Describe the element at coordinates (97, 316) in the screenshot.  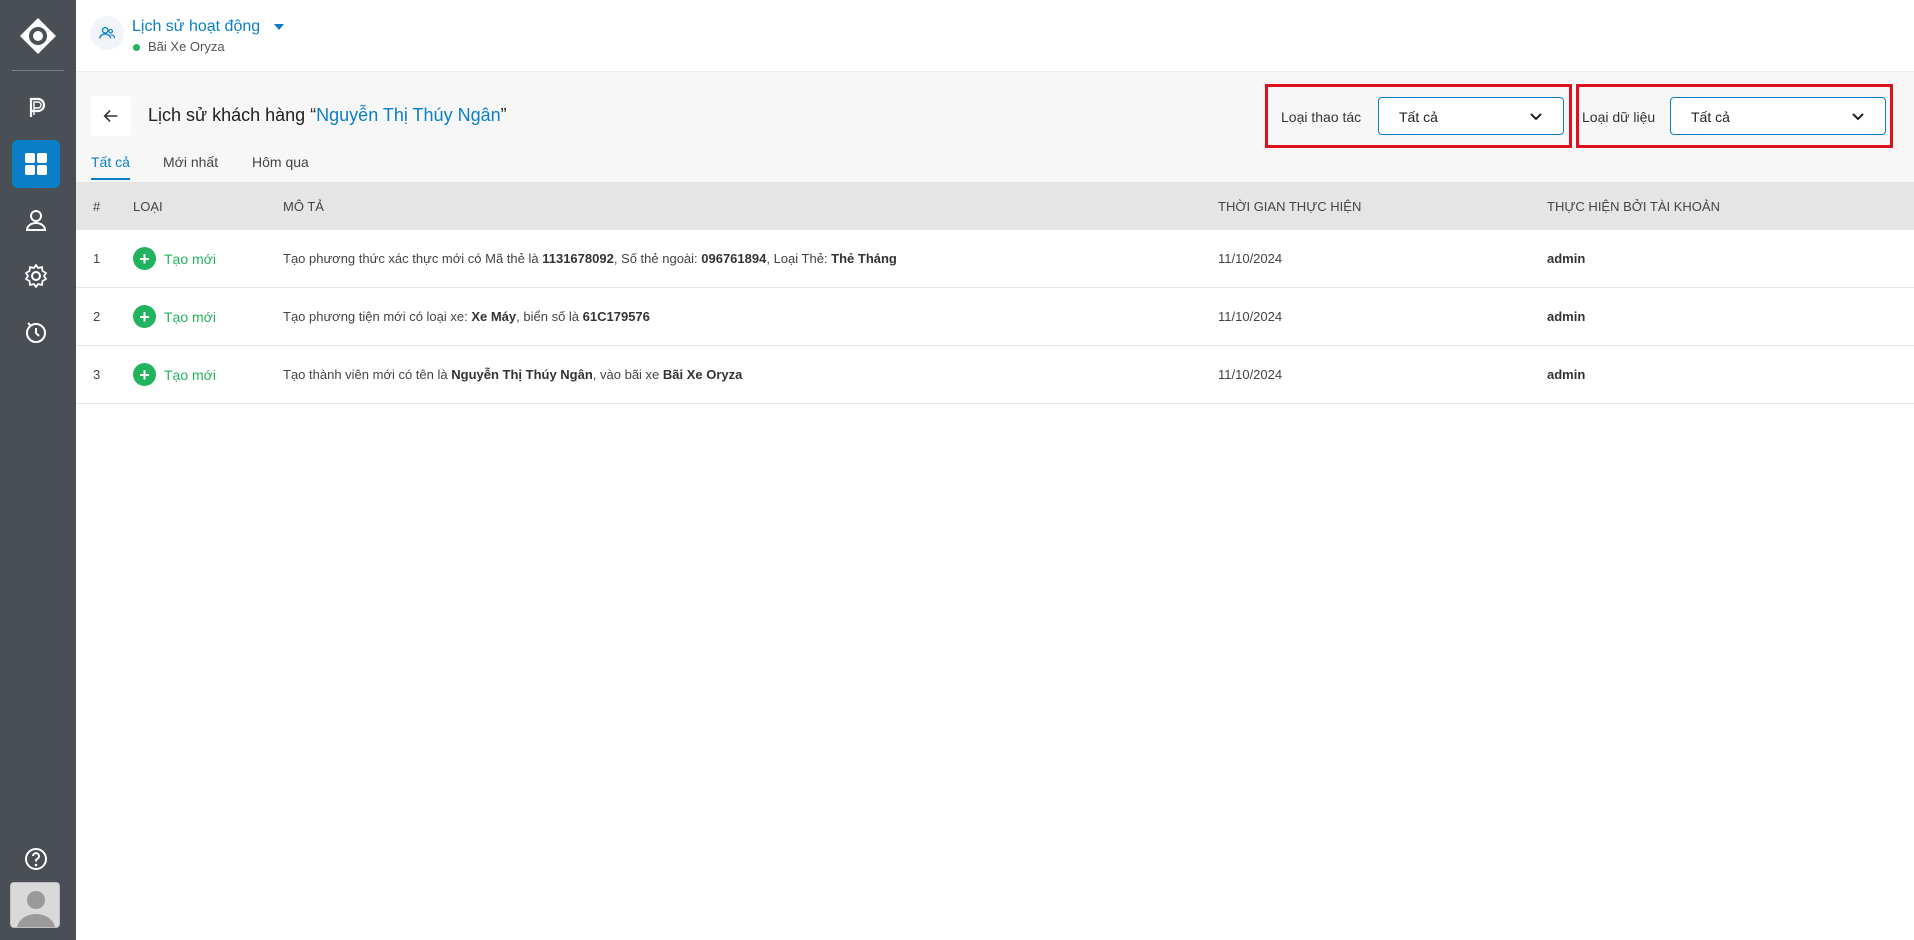
I see `row-index: 2` at that location.